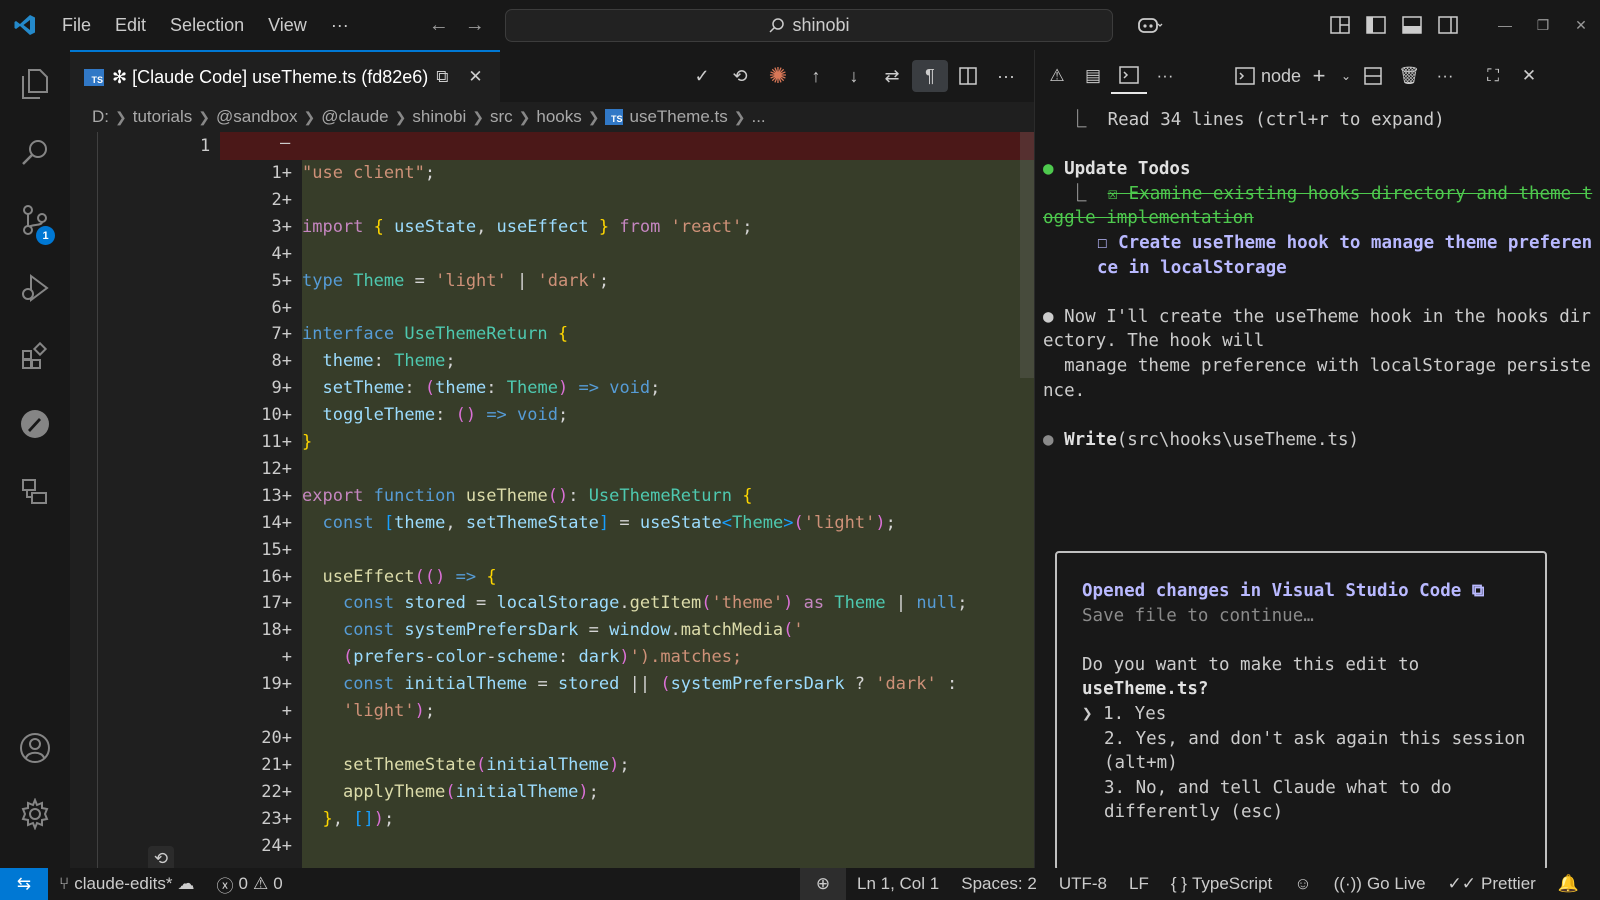  What do you see at coordinates (702, 76) in the screenshot?
I see `accept-check-icon: ✓` at bounding box center [702, 76].